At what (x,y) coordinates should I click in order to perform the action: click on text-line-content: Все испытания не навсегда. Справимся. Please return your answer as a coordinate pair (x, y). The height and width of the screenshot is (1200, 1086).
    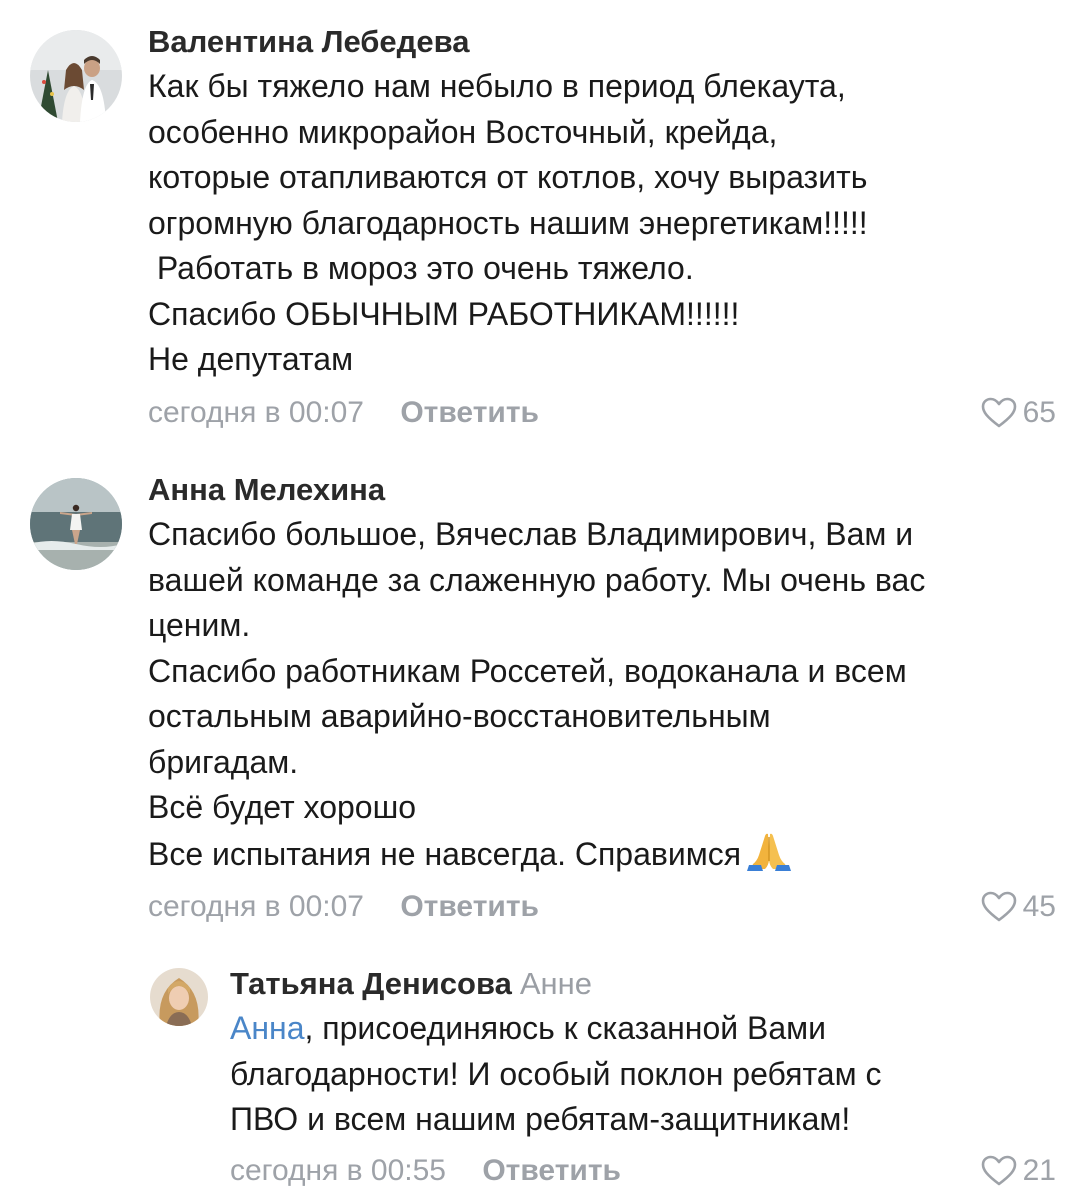
    Looking at the image, I should click on (445, 853).